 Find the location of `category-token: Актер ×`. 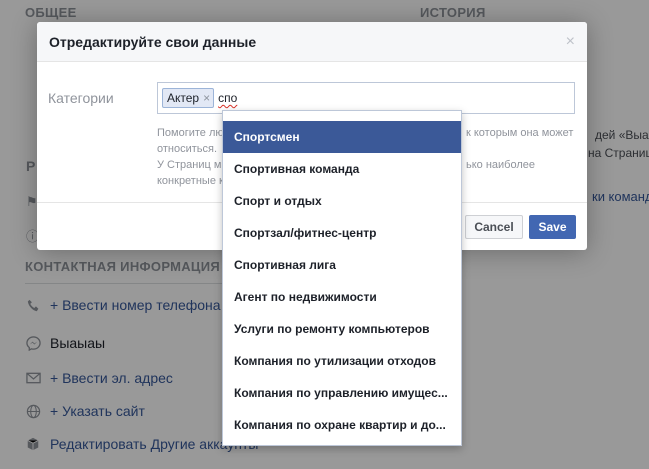

category-token: Актер × is located at coordinates (188, 98).